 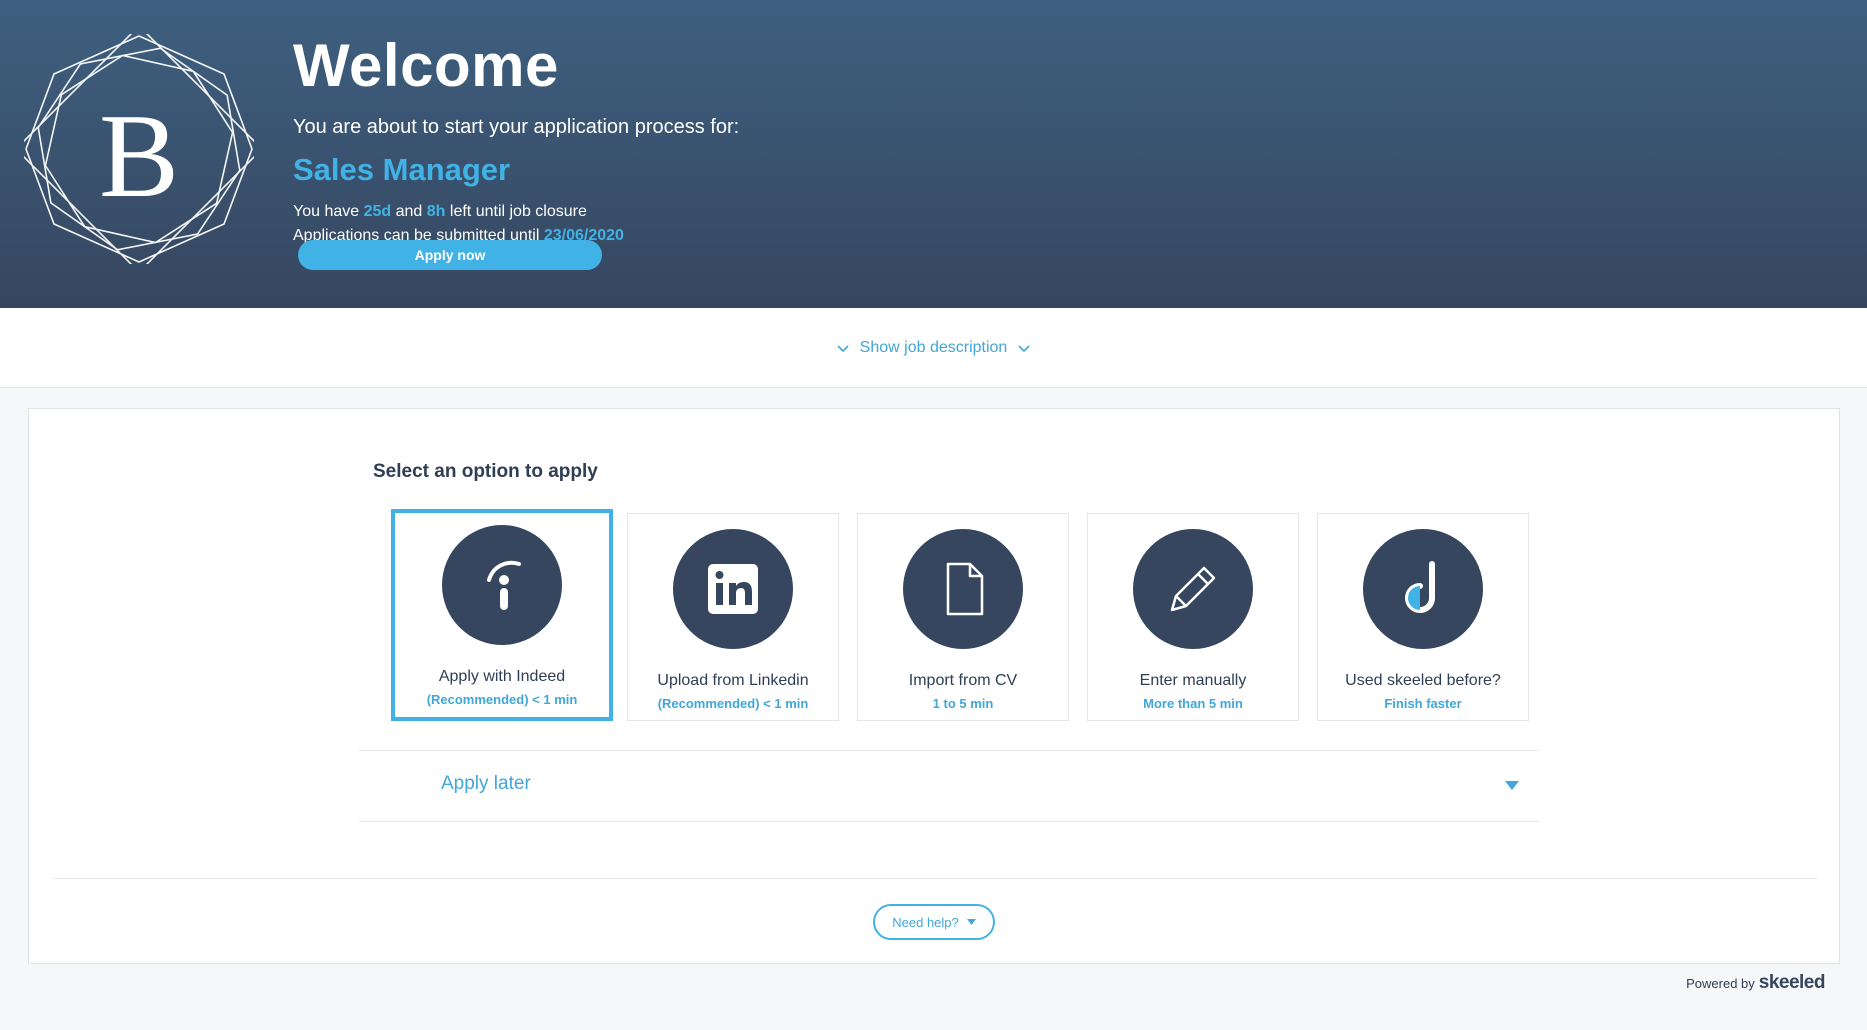 What do you see at coordinates (733, 680) in the screenshot?
I see `option-label: Upload from Linkedin` at bounding box center [733, 680].